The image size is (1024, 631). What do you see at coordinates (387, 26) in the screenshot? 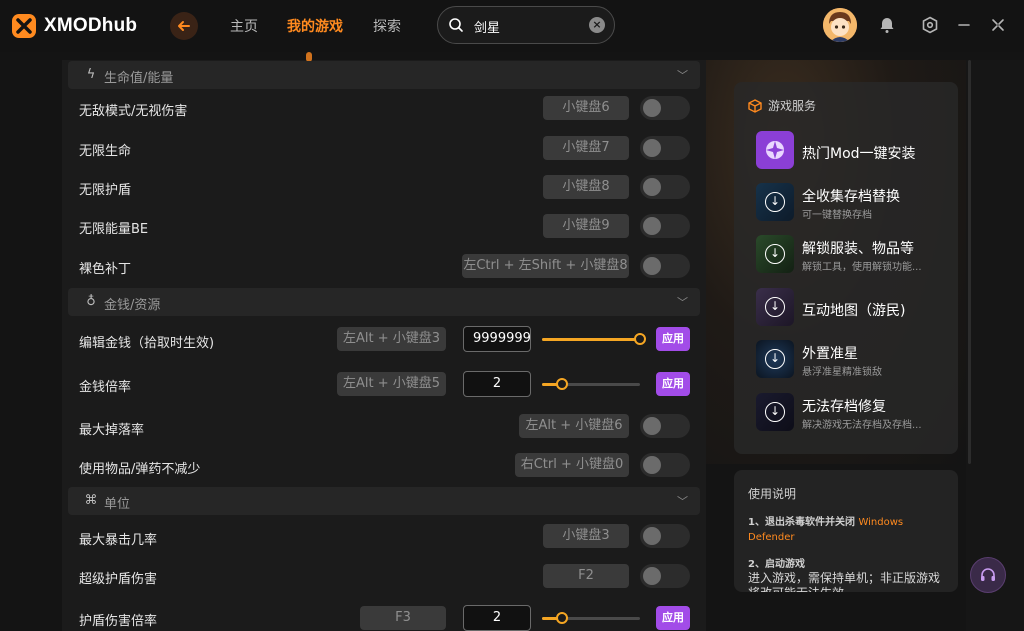
I see `nav-explore: 探索` at bounding box center [387, 26].